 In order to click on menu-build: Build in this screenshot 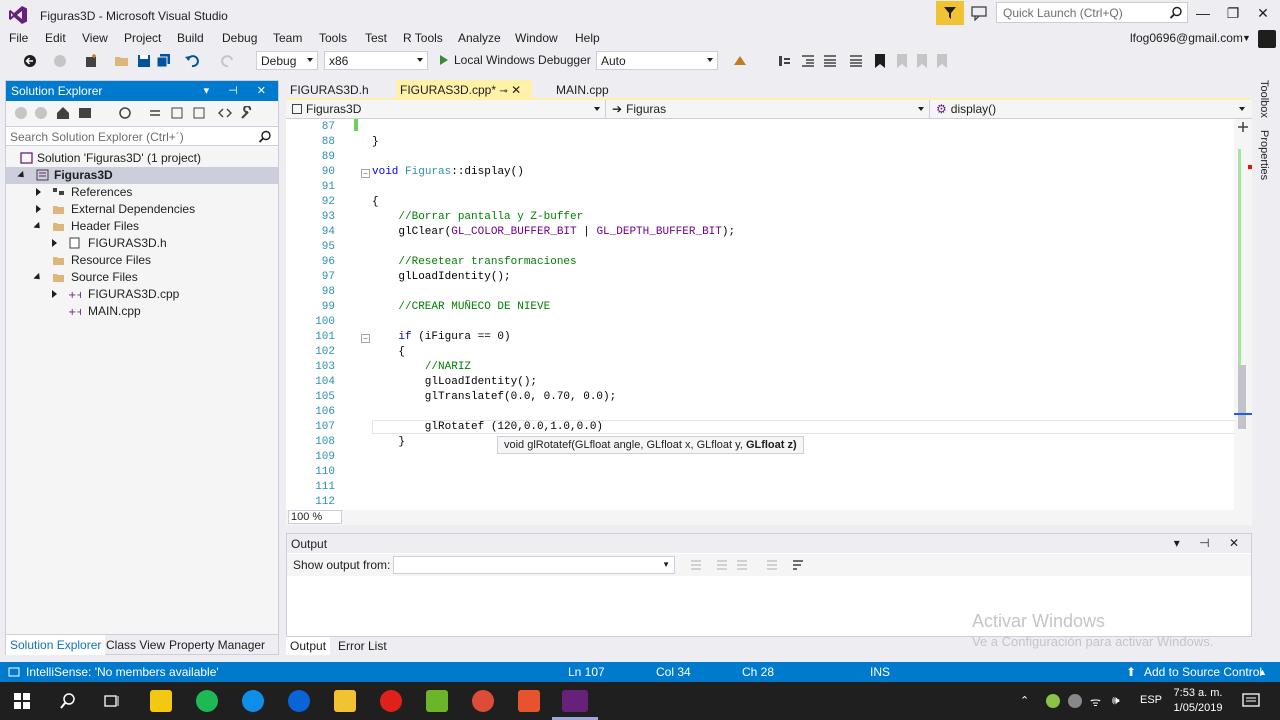, I will do `click(190, 38)`.